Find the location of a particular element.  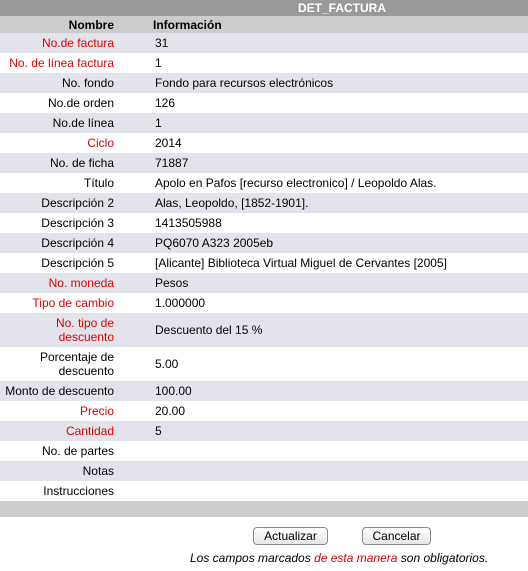

field-label: No. de línea factura is located at coordinates (61, 63).